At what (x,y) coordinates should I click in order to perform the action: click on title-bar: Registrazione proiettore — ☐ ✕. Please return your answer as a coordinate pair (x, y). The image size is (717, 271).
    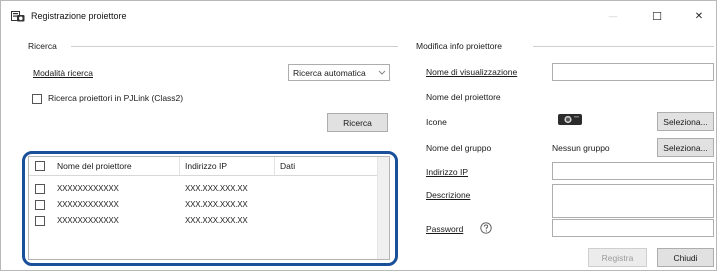
    Looking at the image, I should click on (358, 16).